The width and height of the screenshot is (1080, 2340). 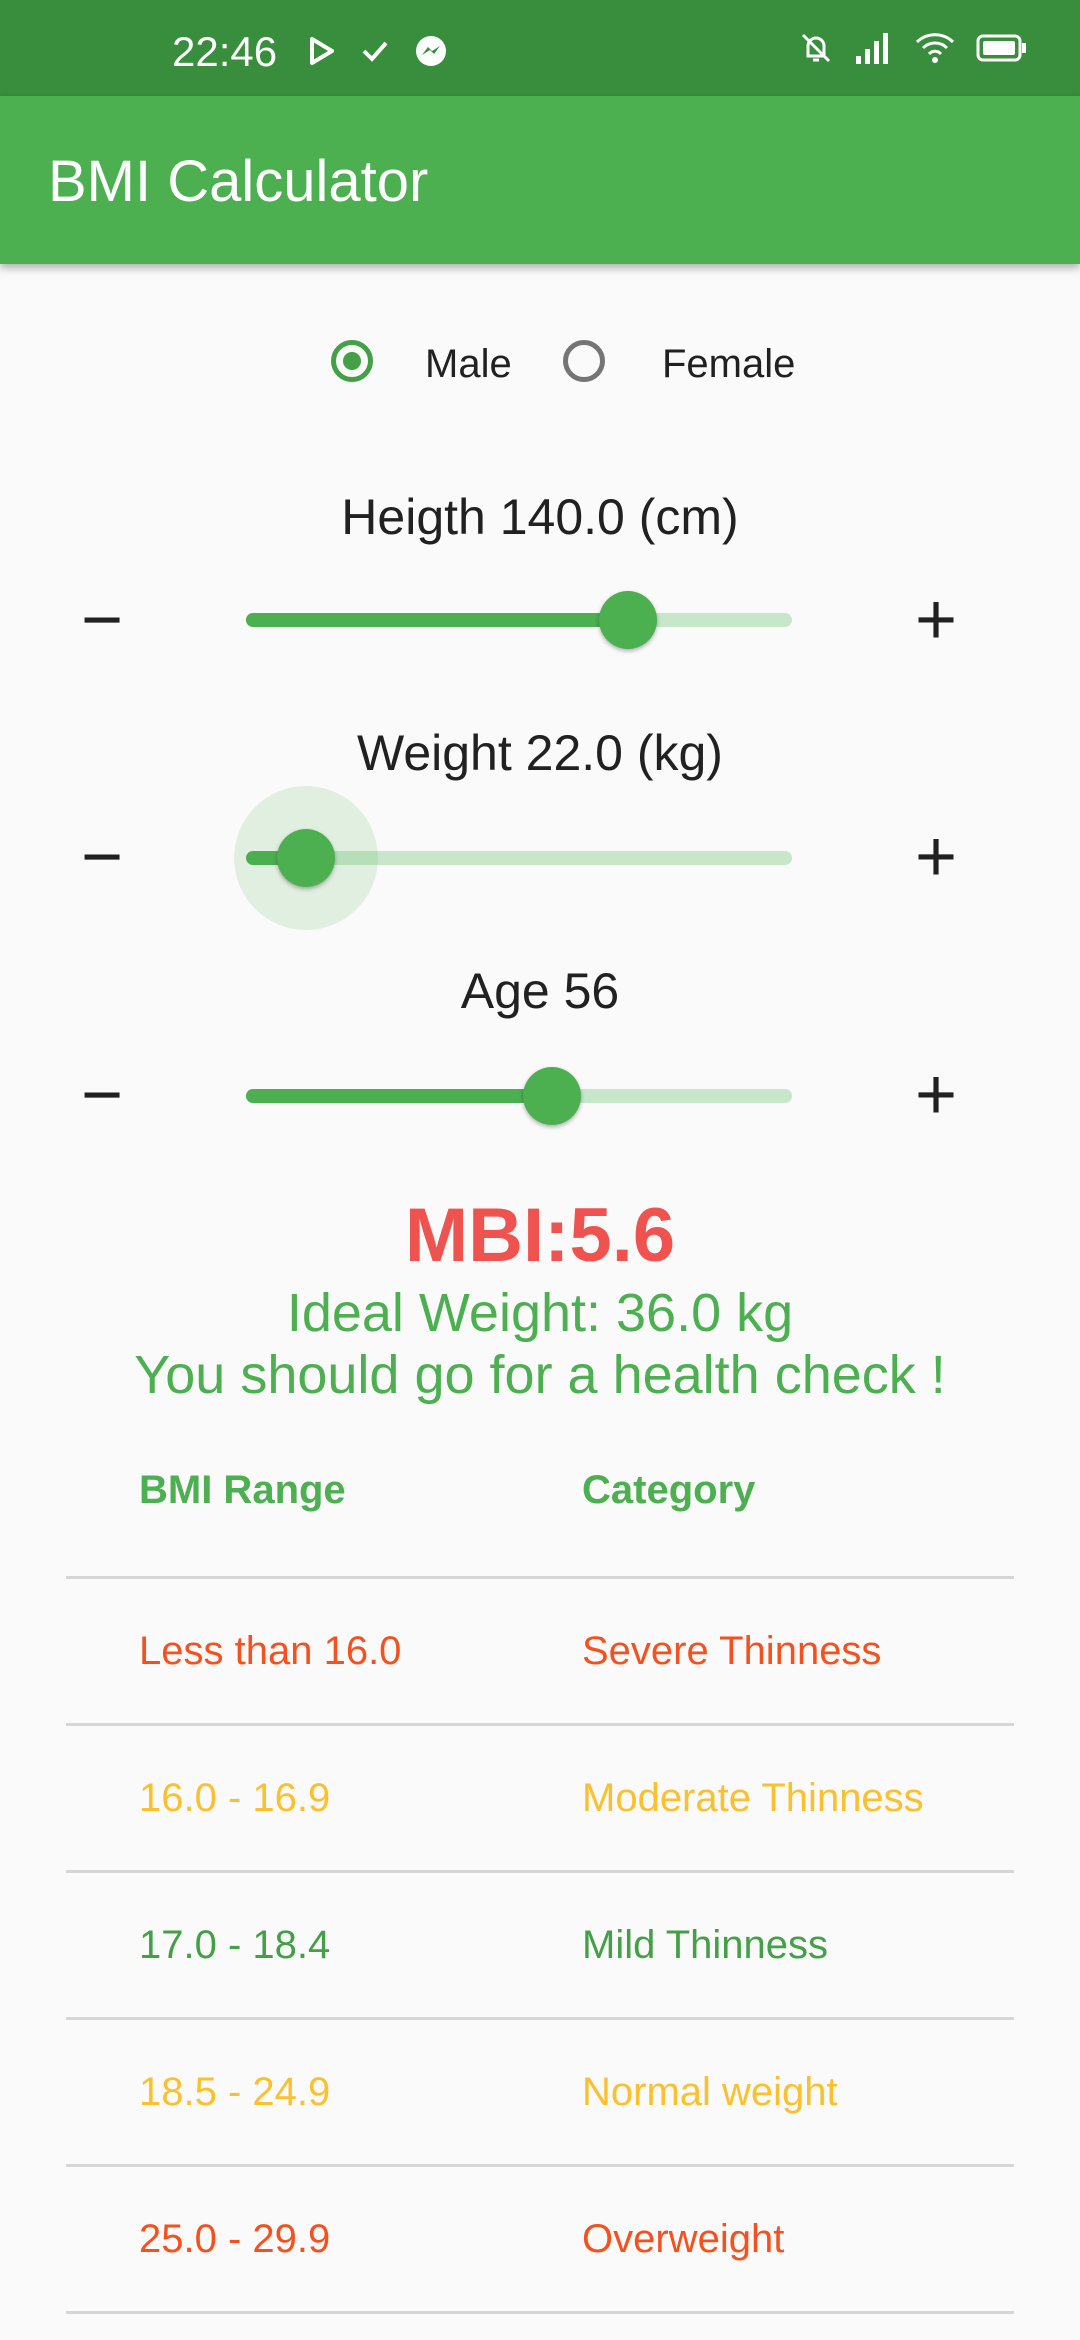 What do you see at coordinates (540, 366) in the screenshot?
I see `gender-selector: Male Female` at bounding box center [540, 366].